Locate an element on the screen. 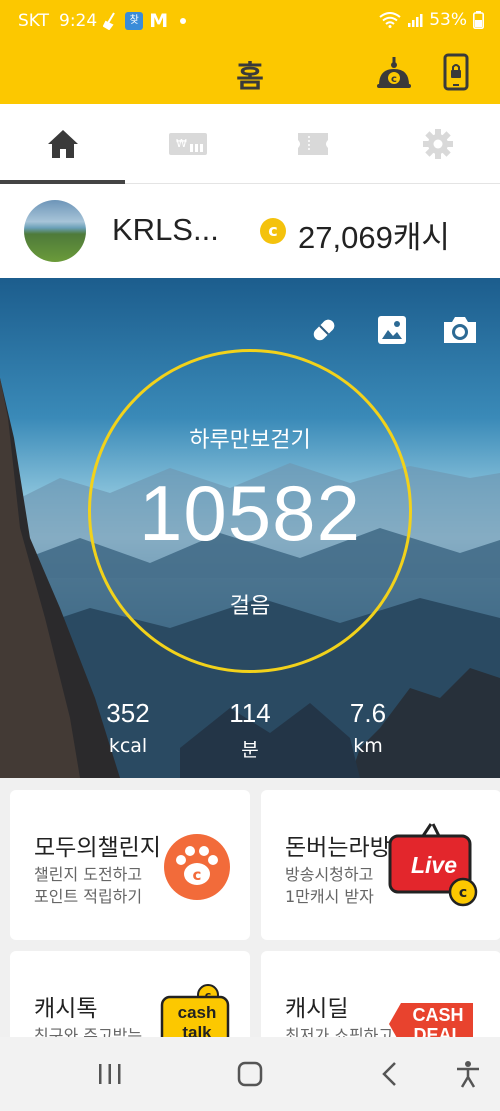 Image resolution: width=500 pixels, height=1111 pixels. home-button is located at coordinates (250, 1074).